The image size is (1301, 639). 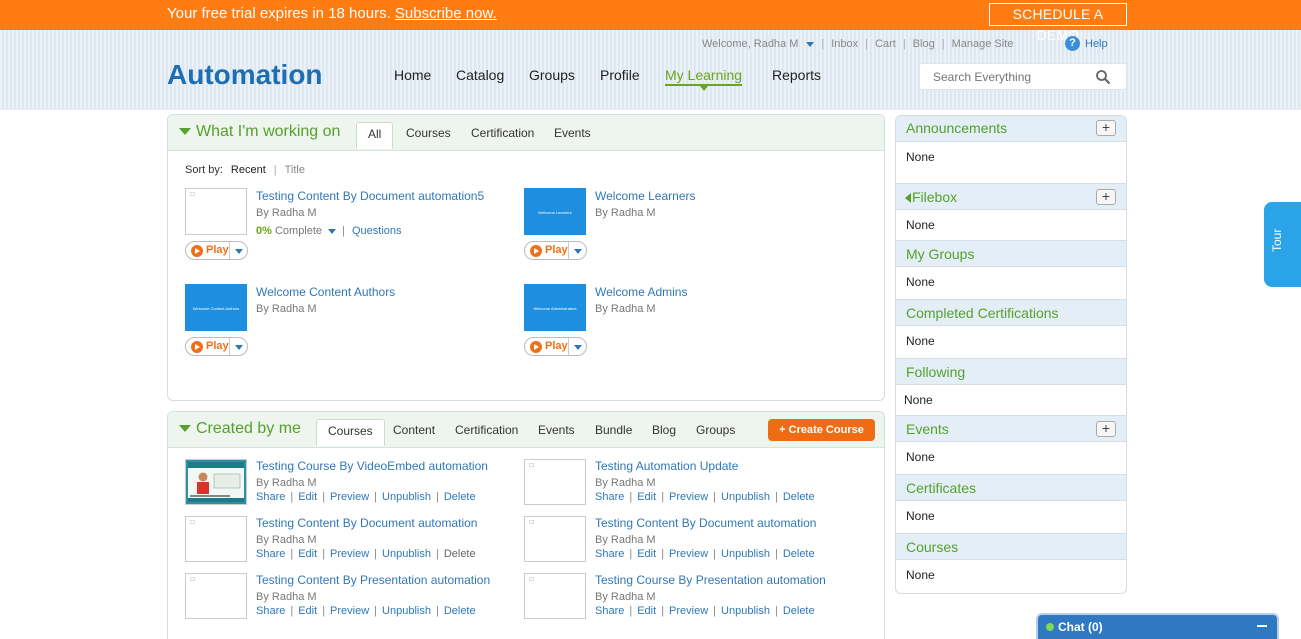 What do you see at coordinates (480, 75) in the screenshot?
I see `nav-catalog: Catalog` at bounding box center [480, 75].